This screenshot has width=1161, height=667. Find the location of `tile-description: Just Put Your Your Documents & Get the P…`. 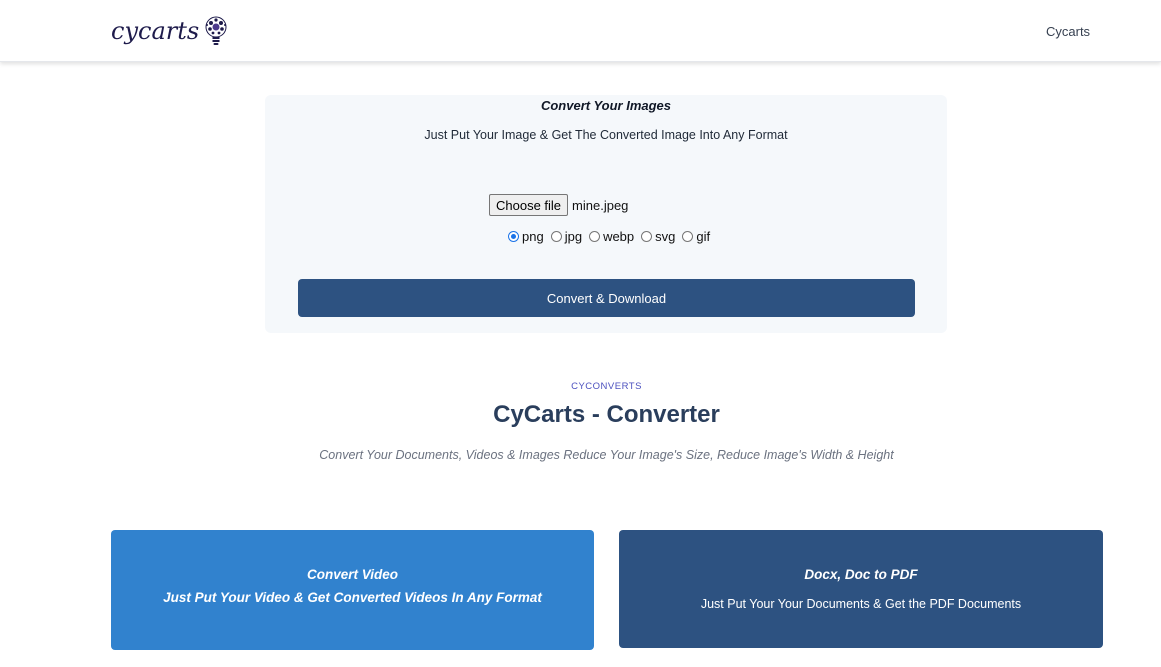

tile-description: Just Put Your Your Documents & Get the P… is located at coordinates (861, 604).